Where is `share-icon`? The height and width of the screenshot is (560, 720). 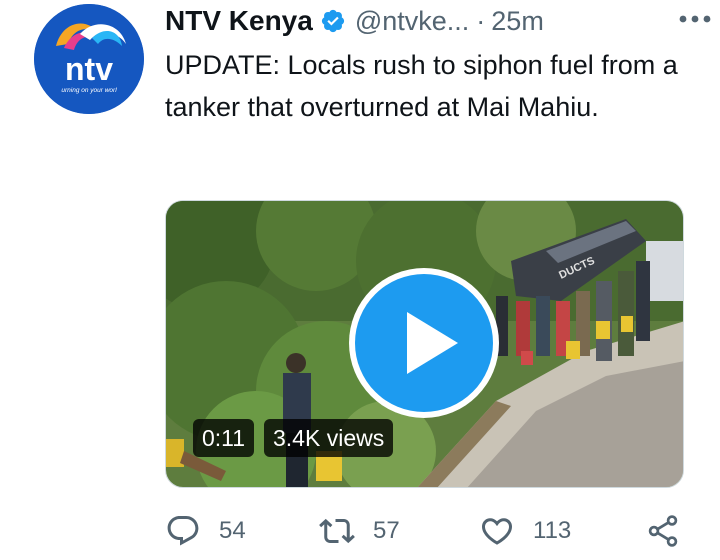 share-icon is located at coordinates (663, 531).